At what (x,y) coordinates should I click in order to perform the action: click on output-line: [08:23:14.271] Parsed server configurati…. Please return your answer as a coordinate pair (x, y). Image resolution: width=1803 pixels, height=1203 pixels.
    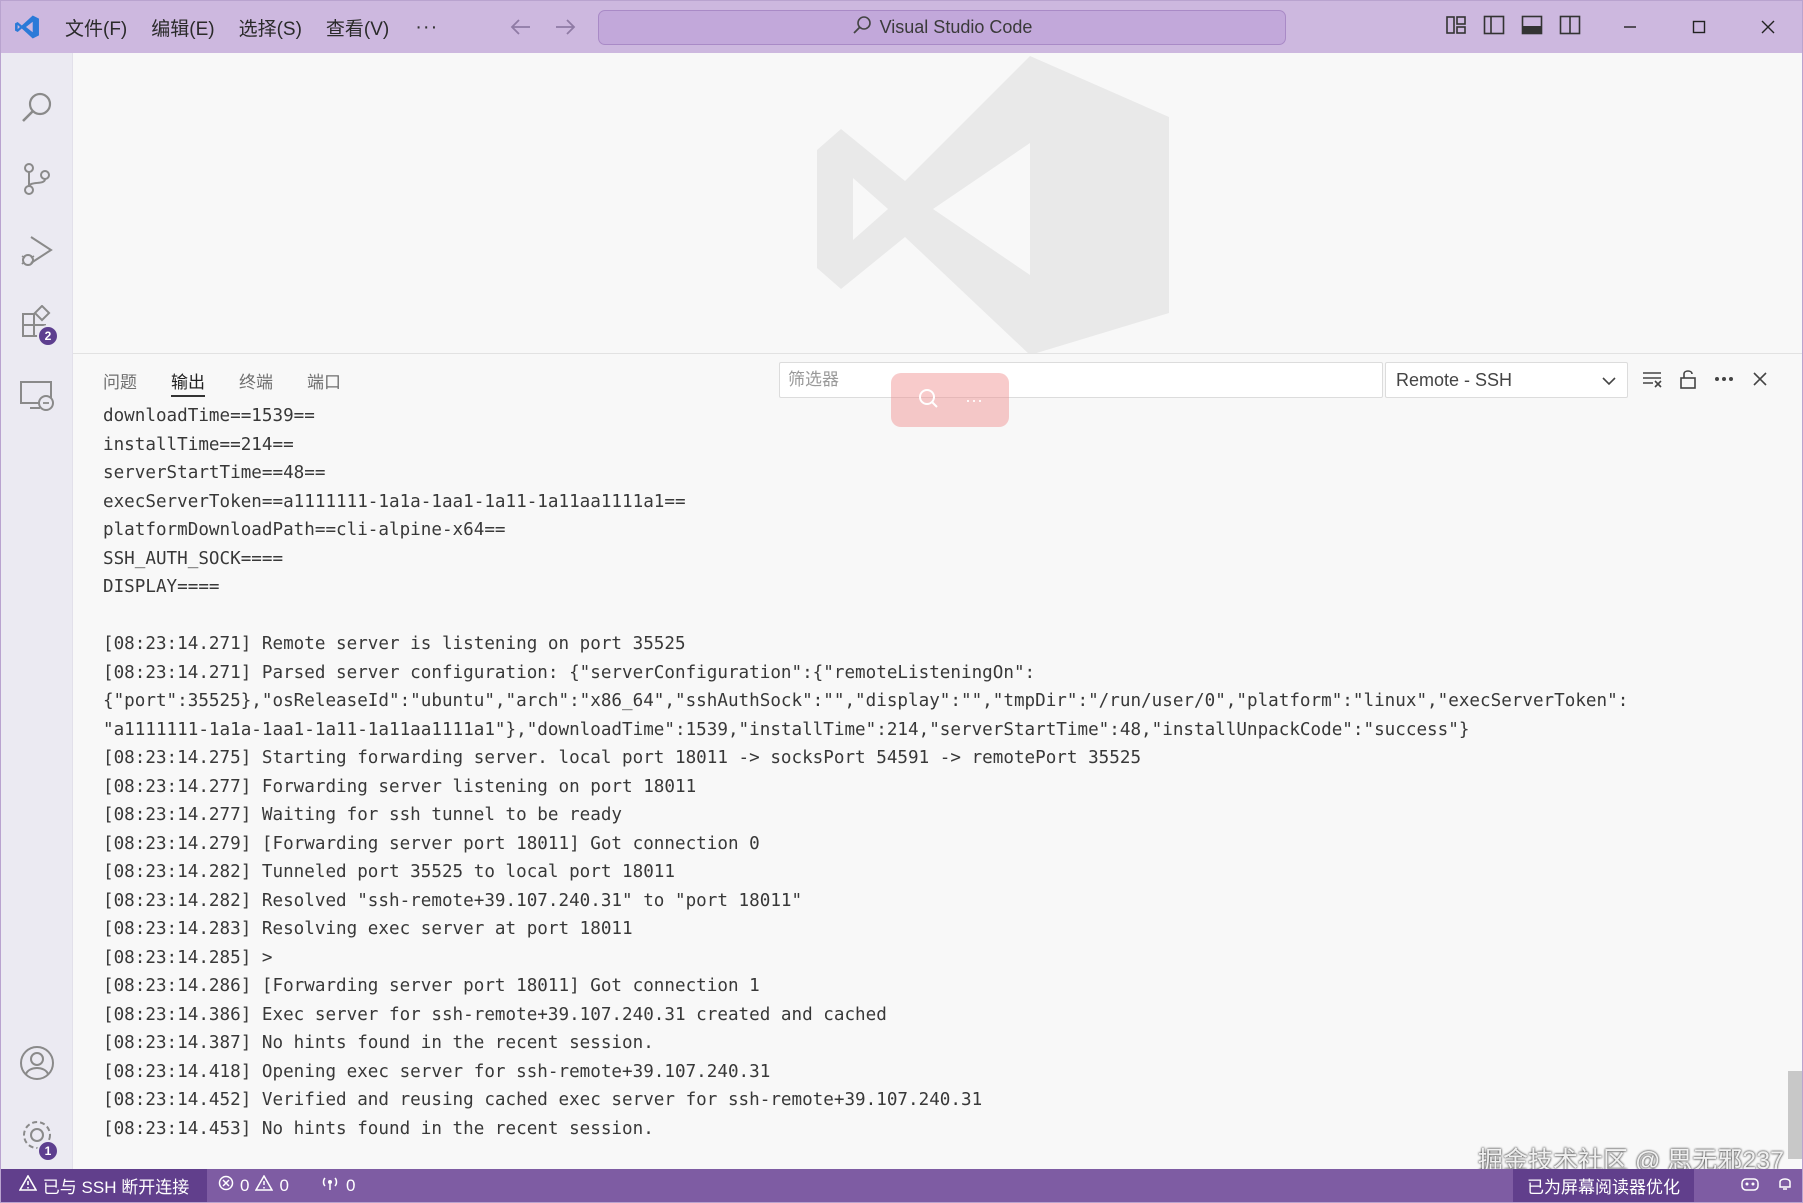
    Looking at the image, I should click on (569, 672).